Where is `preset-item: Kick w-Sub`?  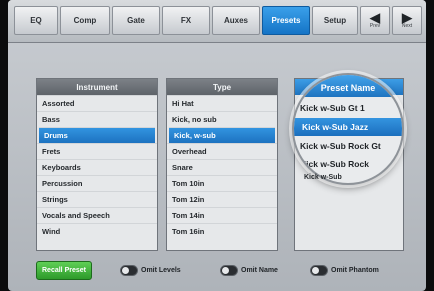
preset-item: Kick w-Sub is located at coordinates (323, 177).